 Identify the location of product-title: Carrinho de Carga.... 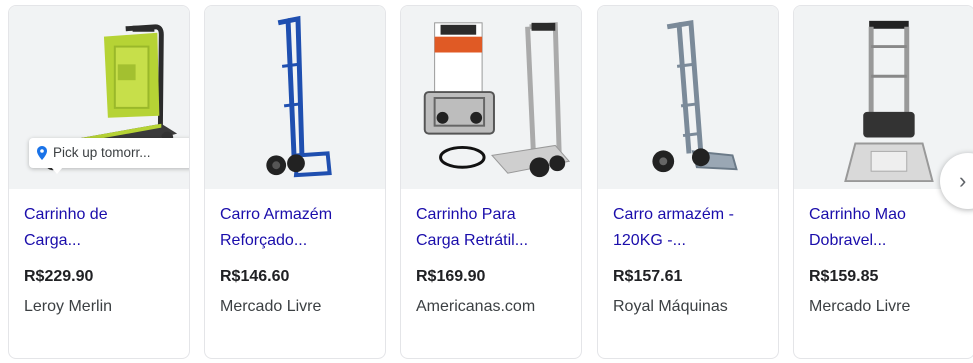
(103, 228).